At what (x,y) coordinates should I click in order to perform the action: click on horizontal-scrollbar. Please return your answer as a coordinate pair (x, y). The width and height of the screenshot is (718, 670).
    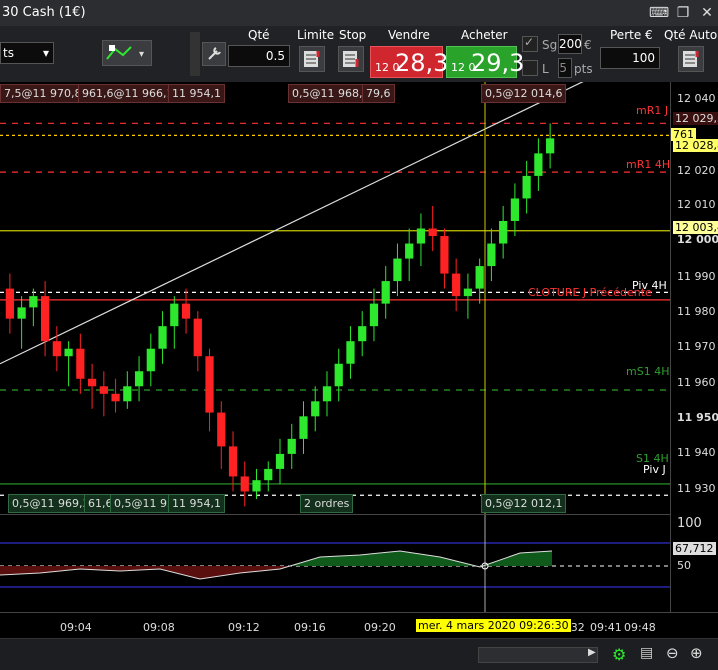
    Looking at the image, I should click on (538, 655).